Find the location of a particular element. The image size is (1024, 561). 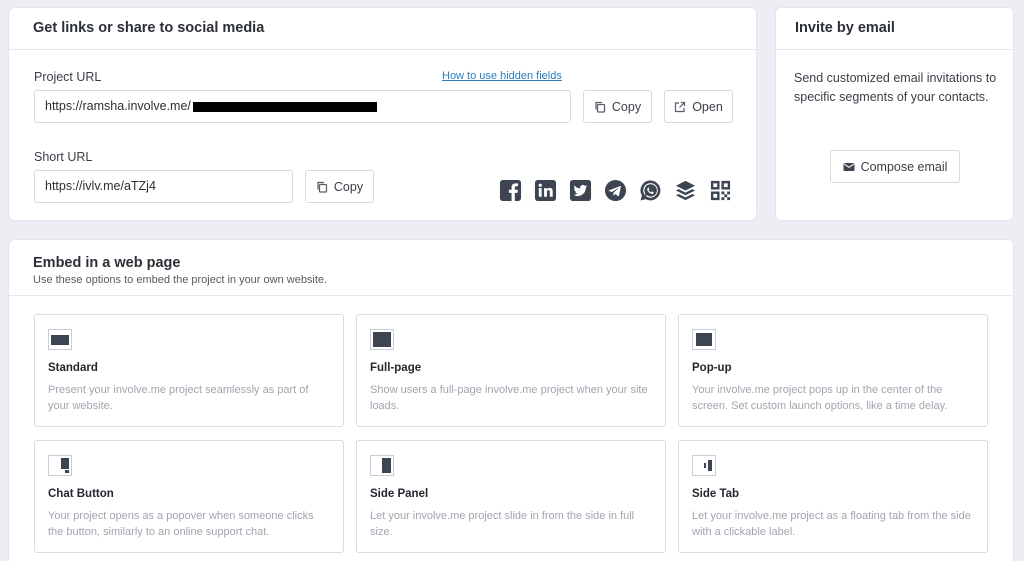

redacted-block is located at coordinates (284, 106).